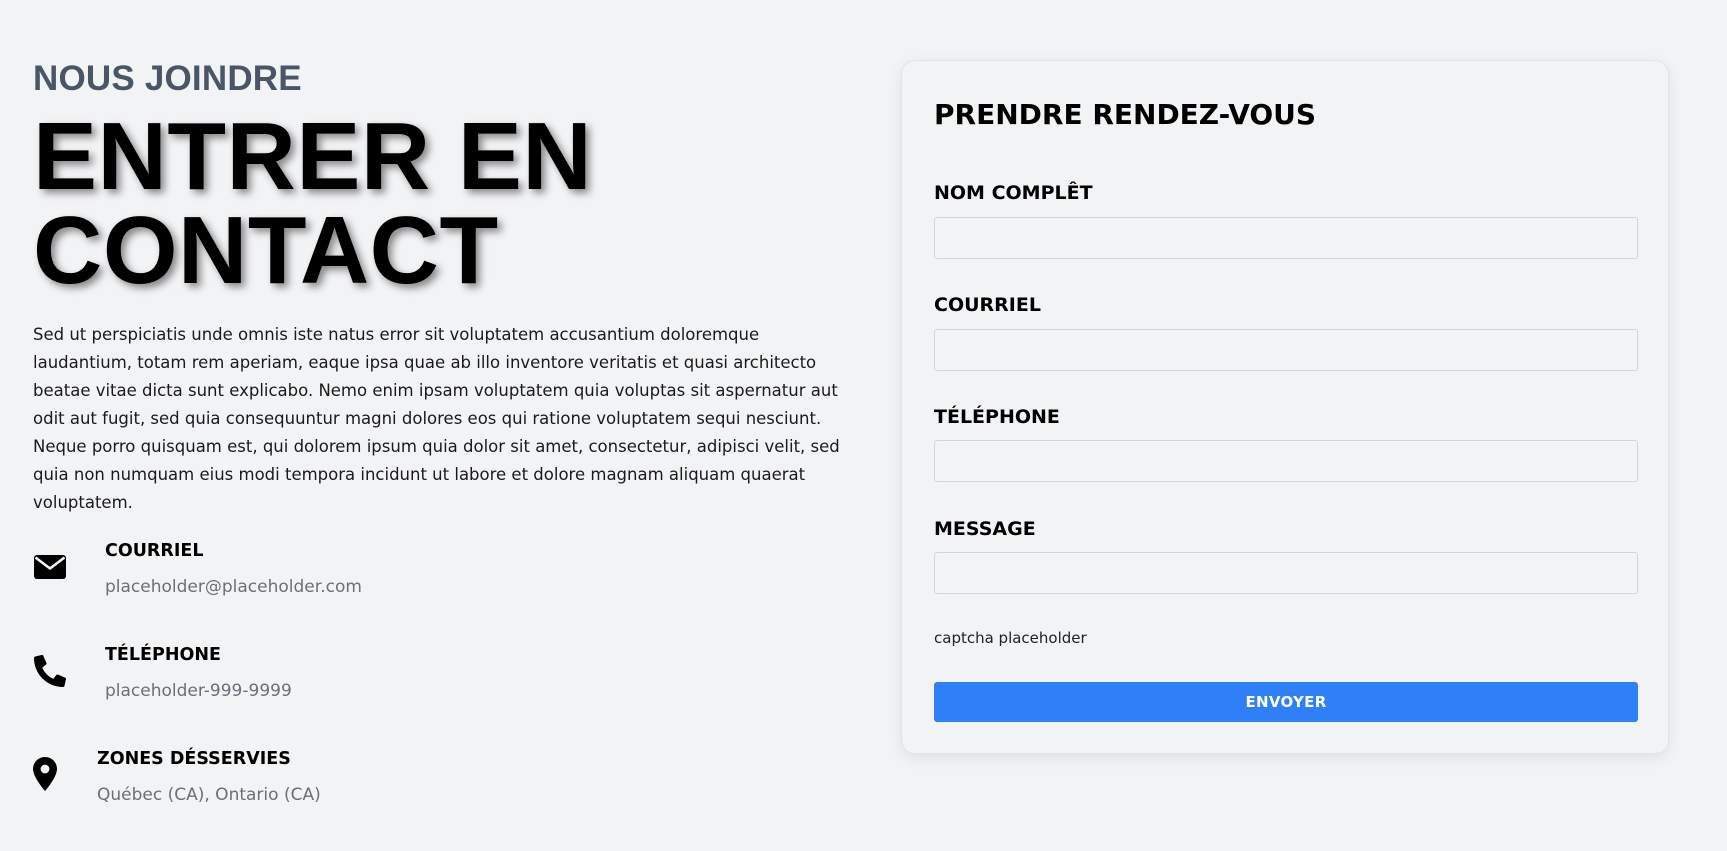 The height and width of the screenshot is (851, 1727). Describe the element at coordinates (1286, 461) in the screenshot. I see `phone-field` at that location.